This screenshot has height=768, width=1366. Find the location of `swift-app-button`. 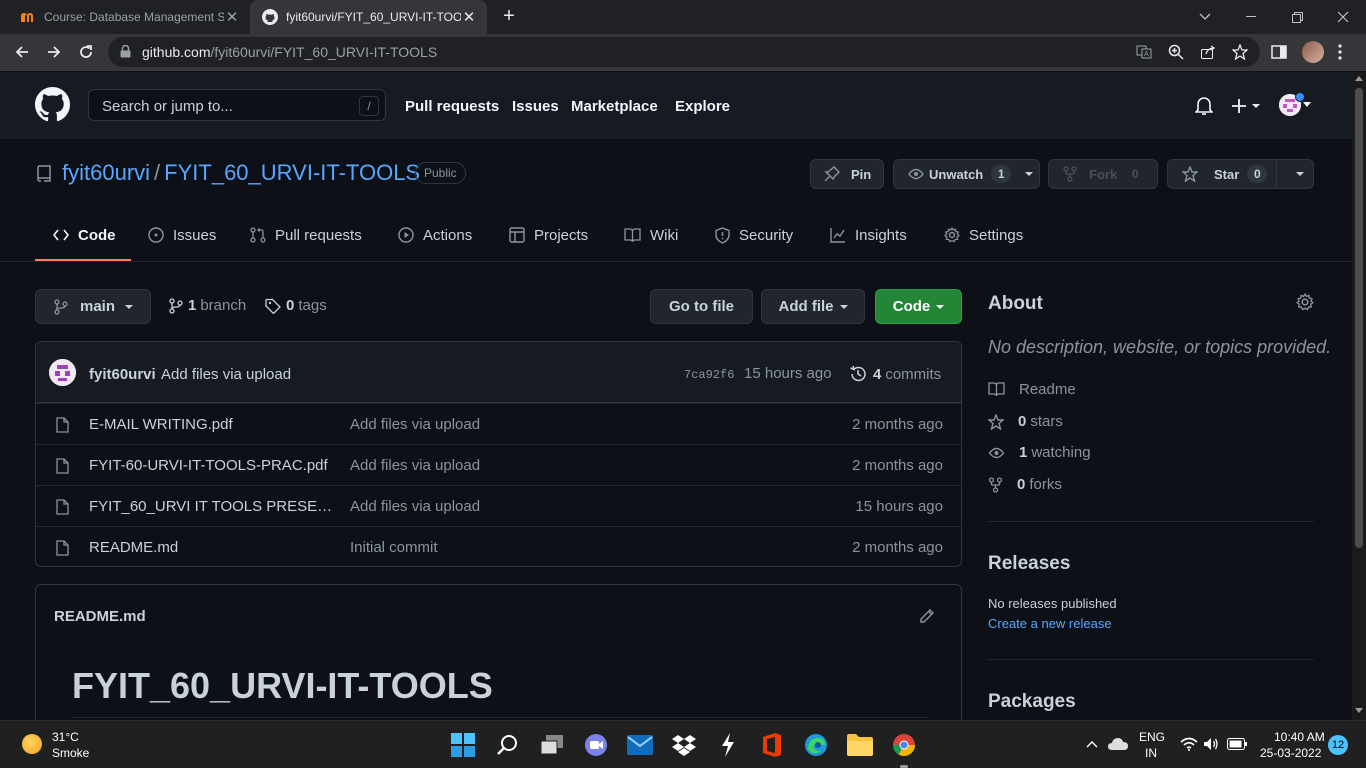

swift-app-button is located at coordinates (728, 745).